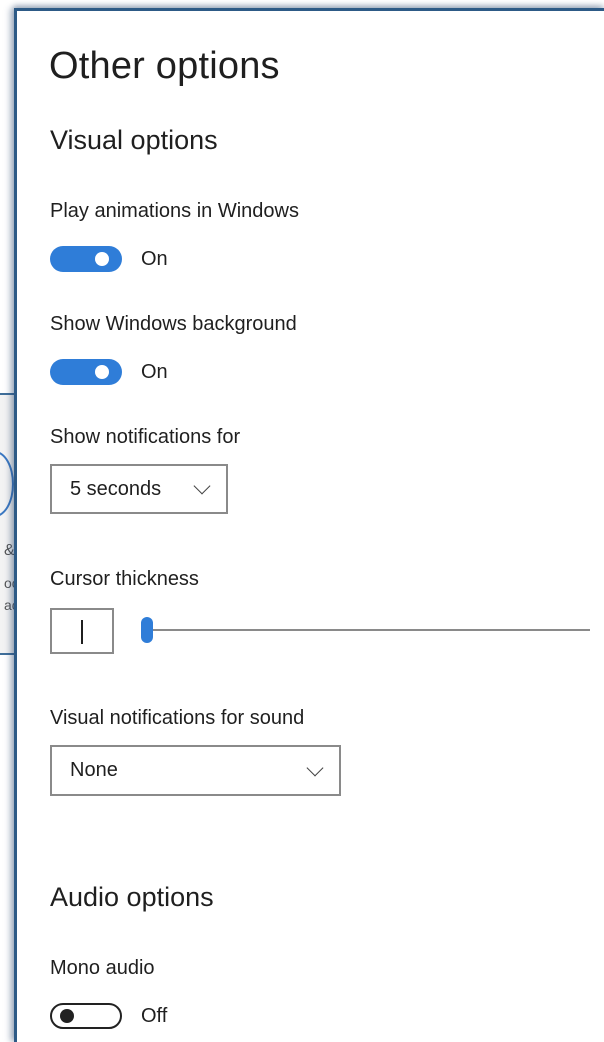 The width and height of the screenshot is (604, 1042). What do you see at coordinates (86, 1016) in the screenshot?
I see `mono-audio-toggle` at bounding box center [86, 1016].